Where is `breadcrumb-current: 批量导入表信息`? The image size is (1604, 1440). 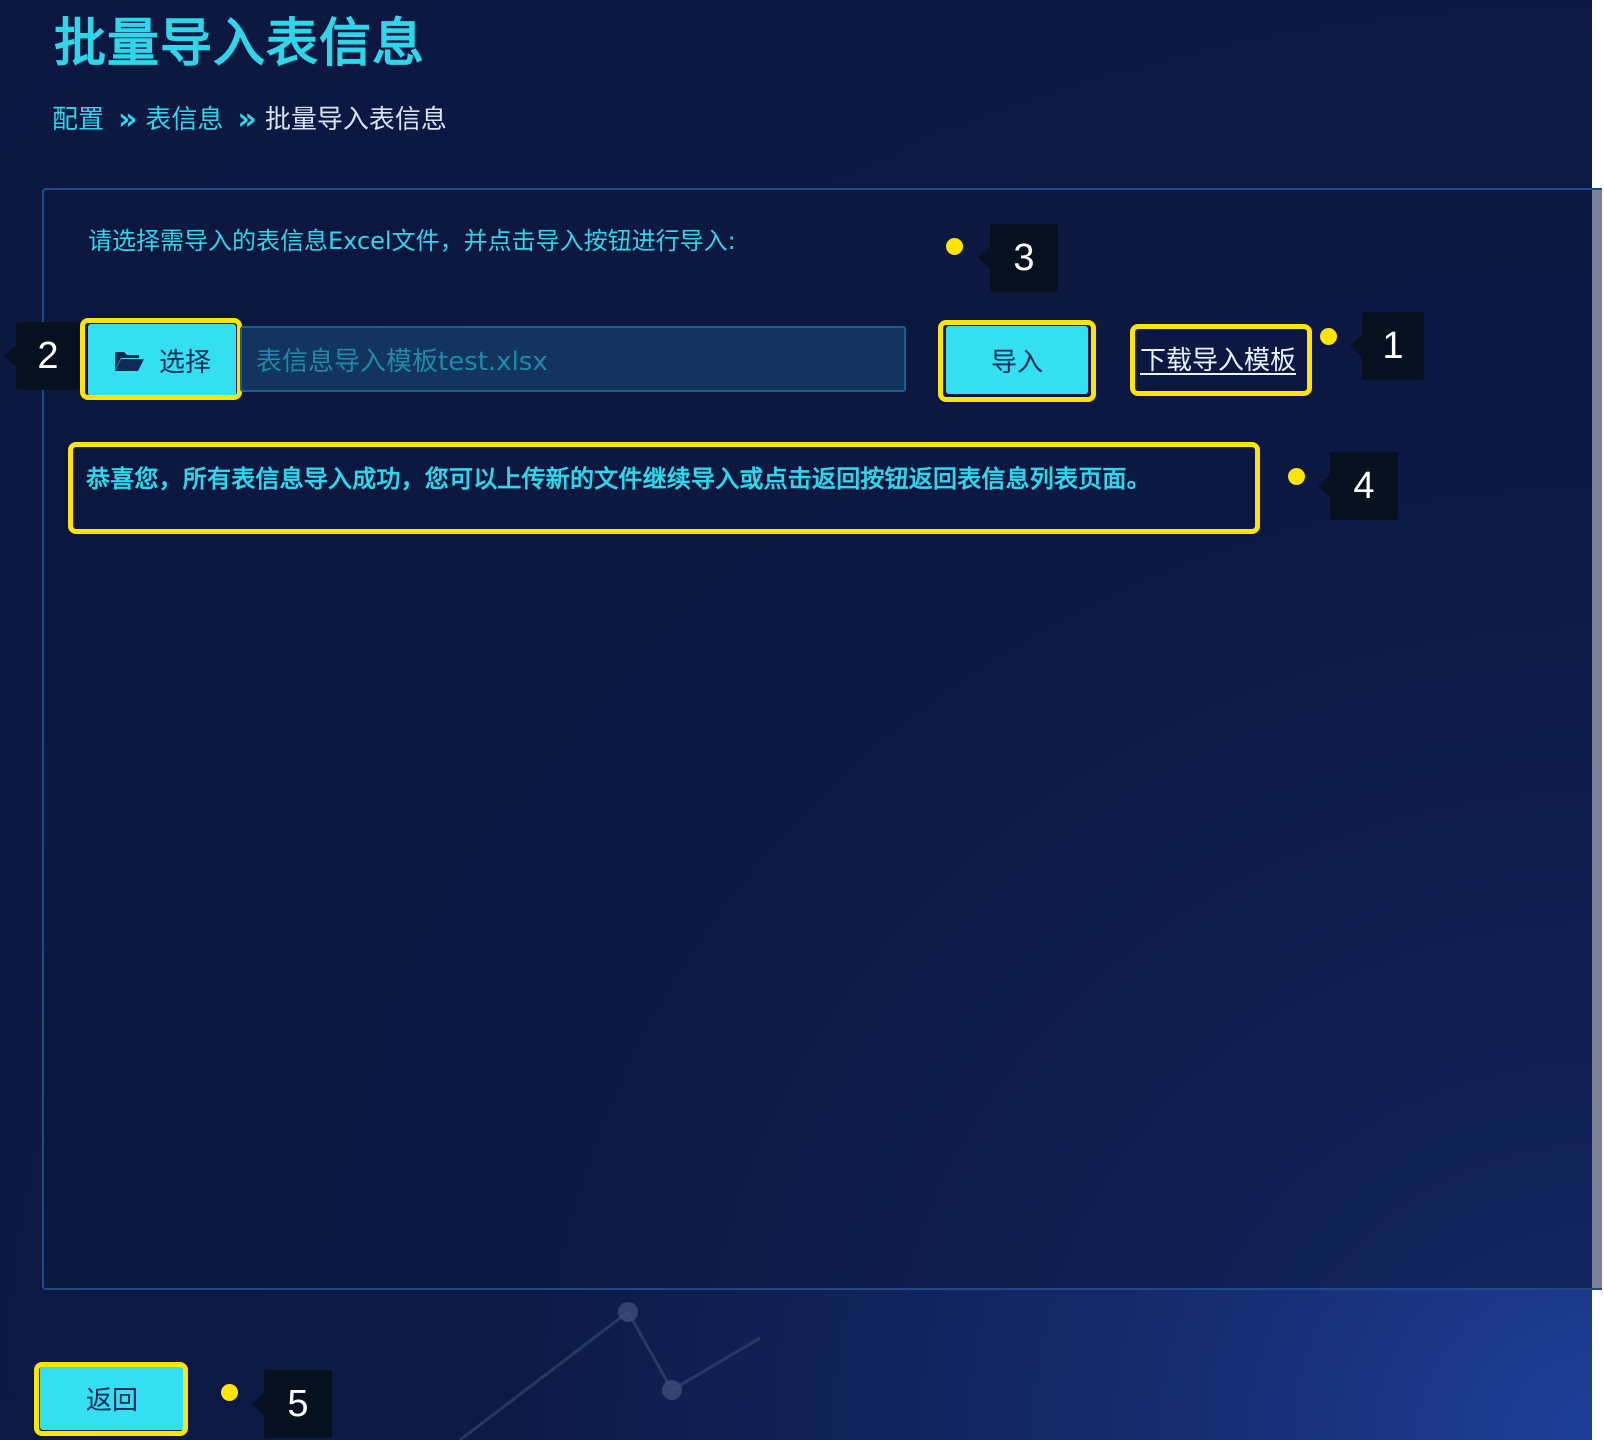 breadcrumb-current: 批量导入表信息 is located at coordinates (355, 120).